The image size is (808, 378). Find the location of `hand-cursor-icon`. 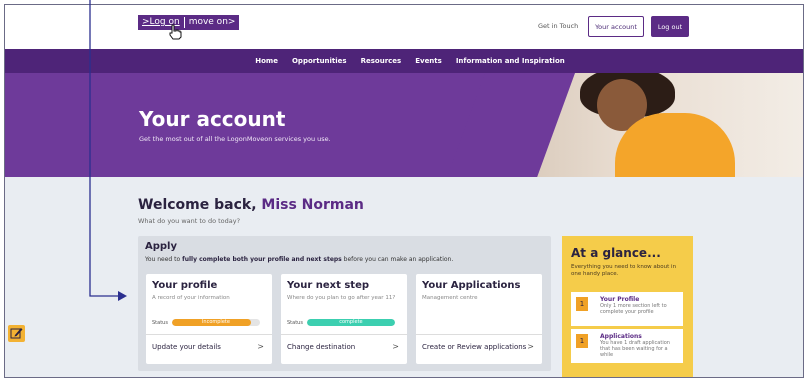

hand-cursor-icon is located at coordinates (175, 32).